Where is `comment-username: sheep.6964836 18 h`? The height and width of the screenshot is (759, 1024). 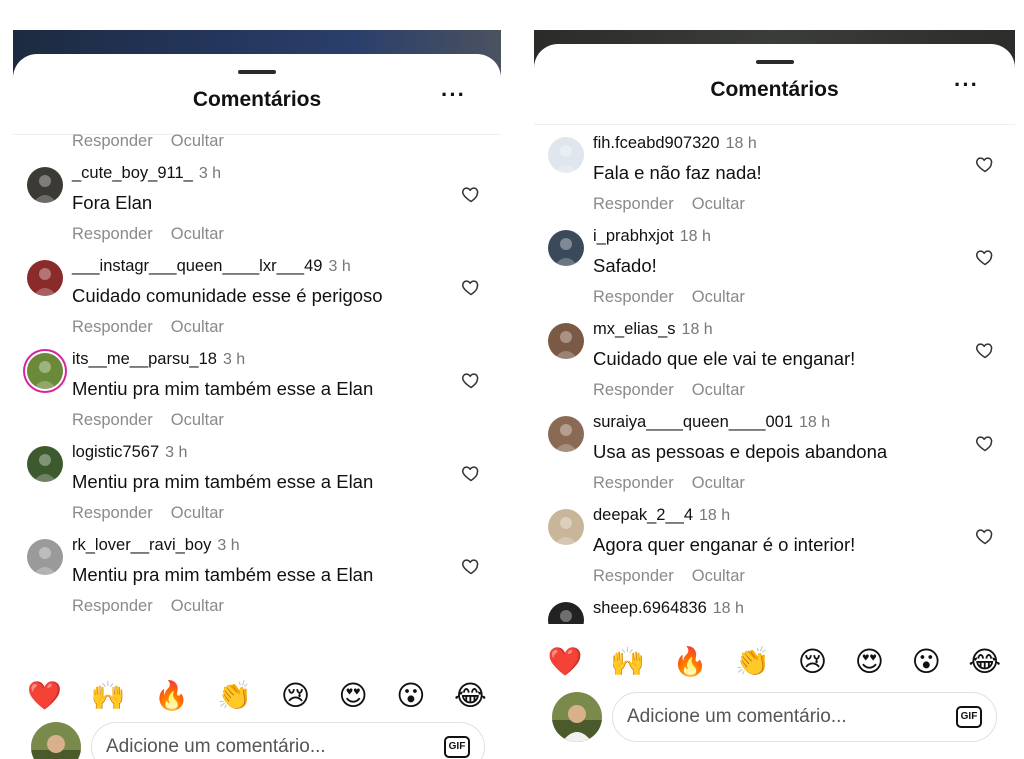
comment-username: sheep.6964836 18 h is located at coordinates (668, 608).